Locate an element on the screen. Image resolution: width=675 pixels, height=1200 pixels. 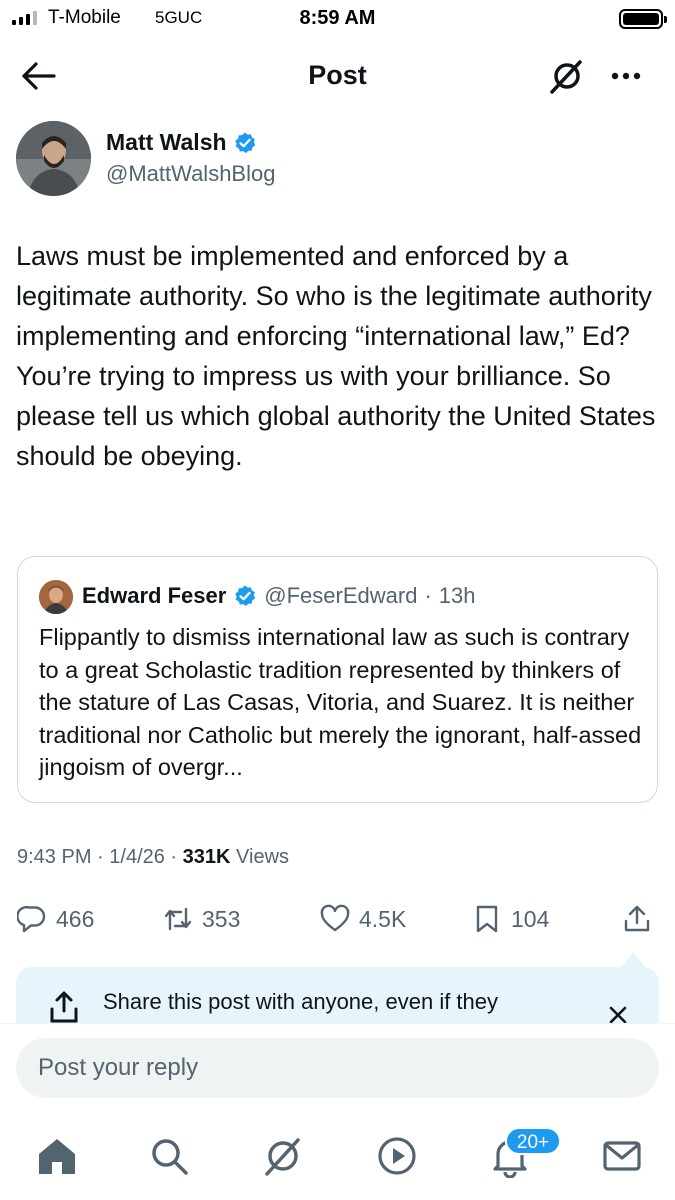
heart-icon is located at coordinates (335, 918).